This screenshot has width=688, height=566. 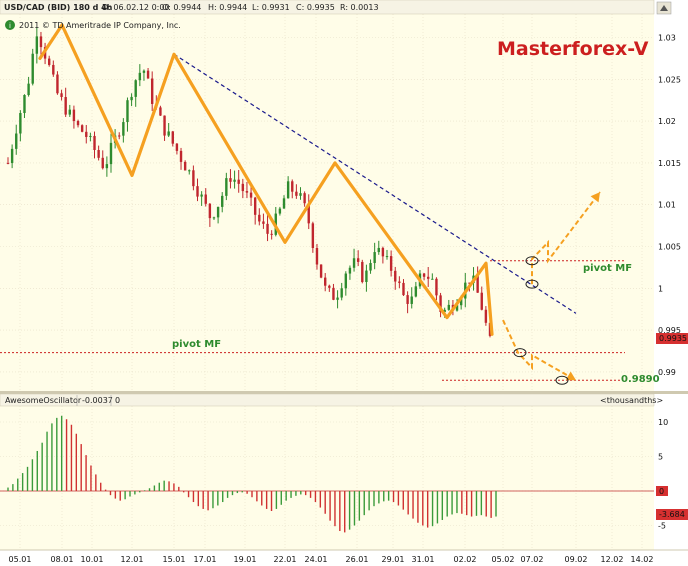 What do you see at coordinates (667, 38) in the screenshot?
I see `price-tick-label: 1.03` at bounding box center [667, 38].